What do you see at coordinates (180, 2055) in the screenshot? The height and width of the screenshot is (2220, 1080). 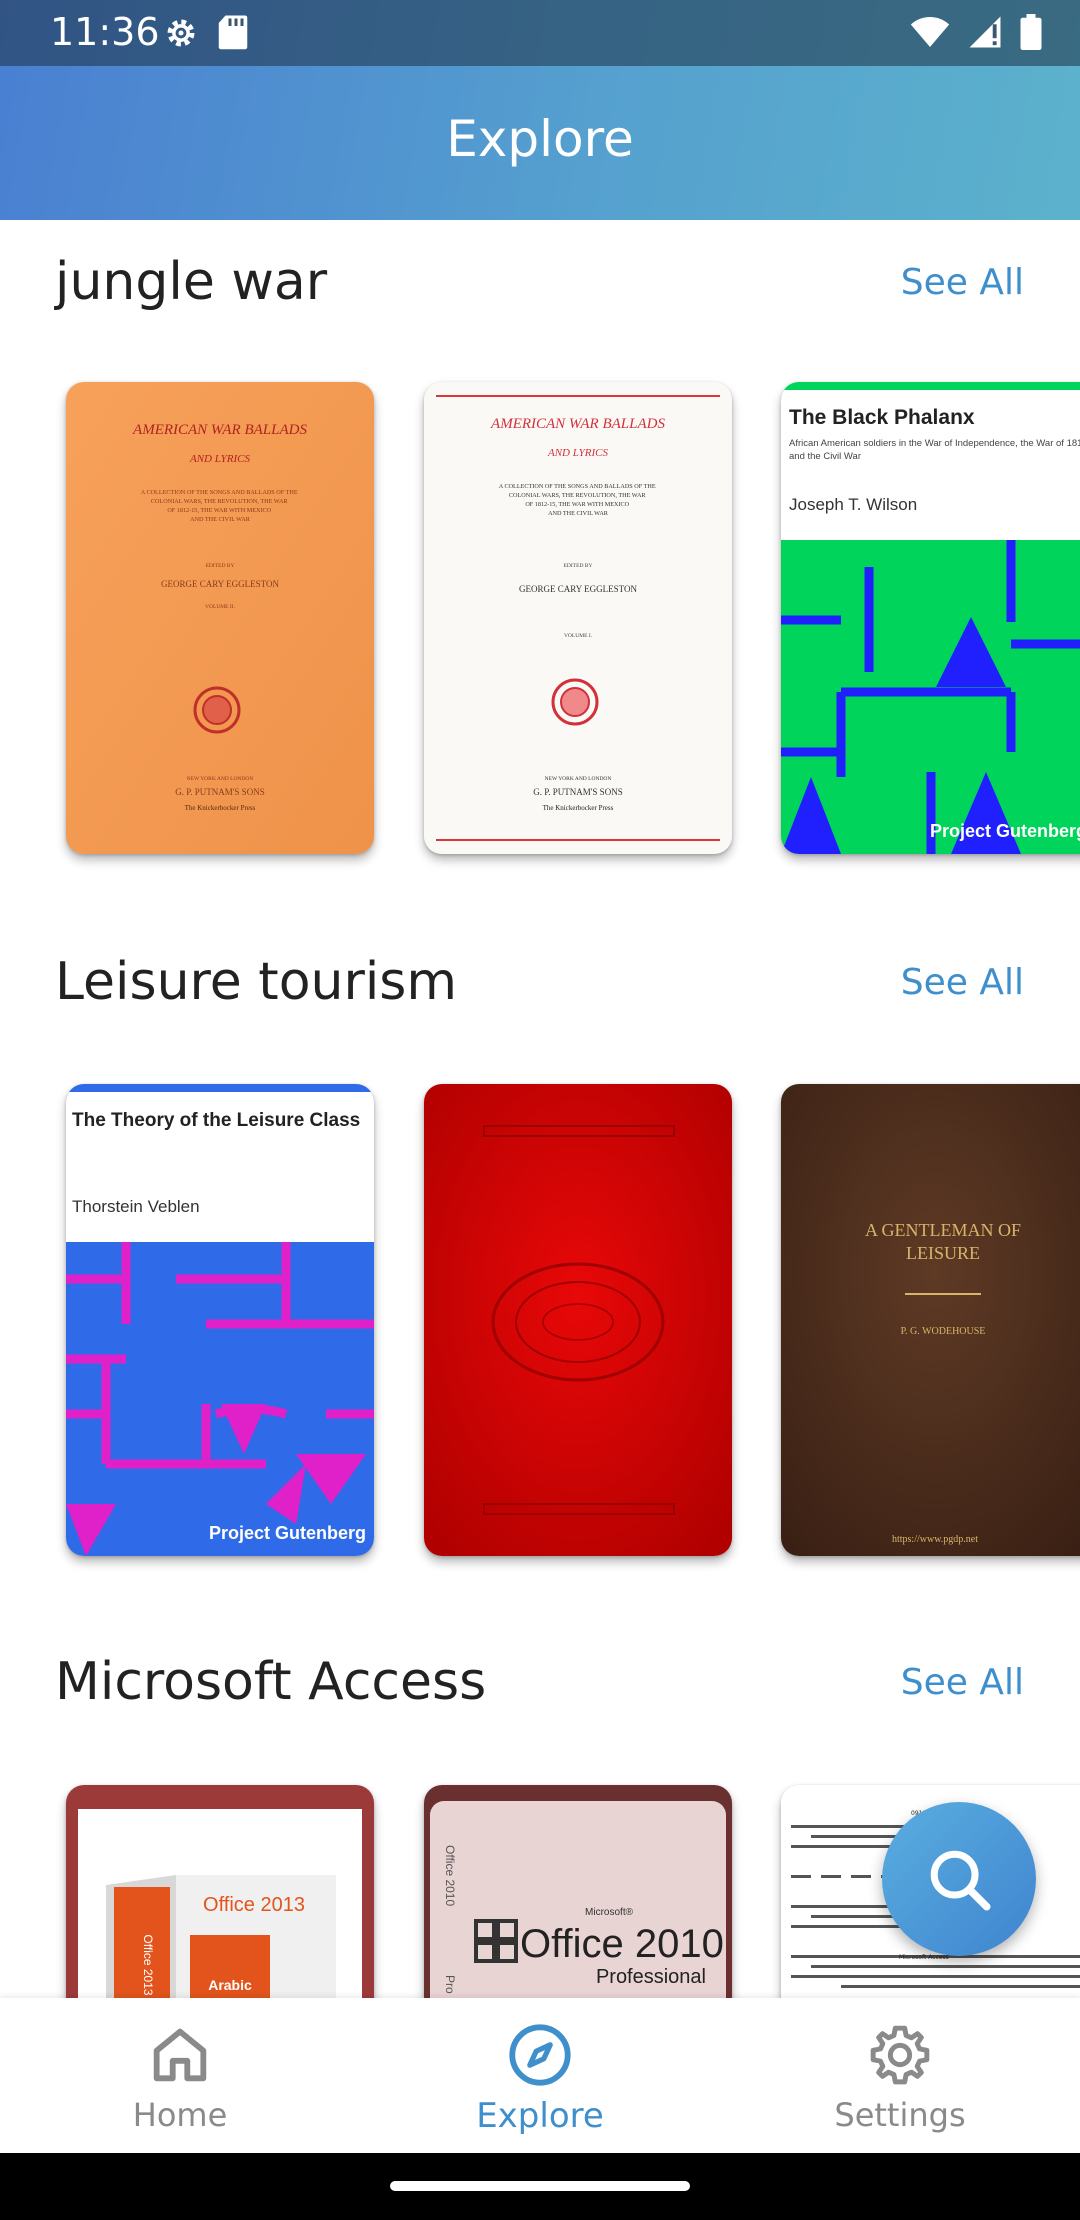 I see `home-icon` at bounding box center [180, 2055].